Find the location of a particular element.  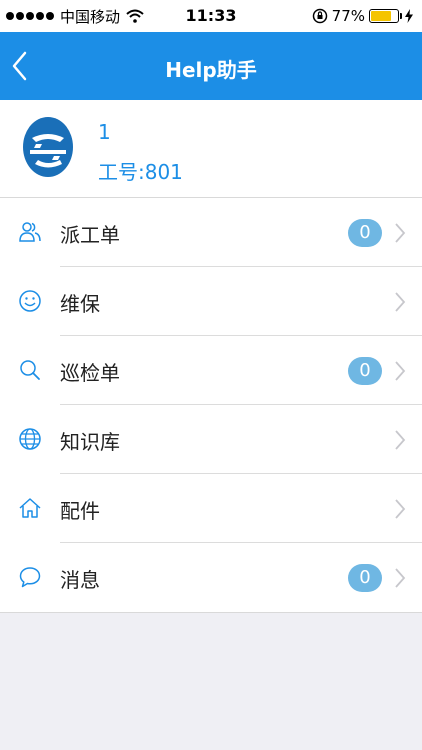

page-title: Help助手 is located at coordinates (211, 70).